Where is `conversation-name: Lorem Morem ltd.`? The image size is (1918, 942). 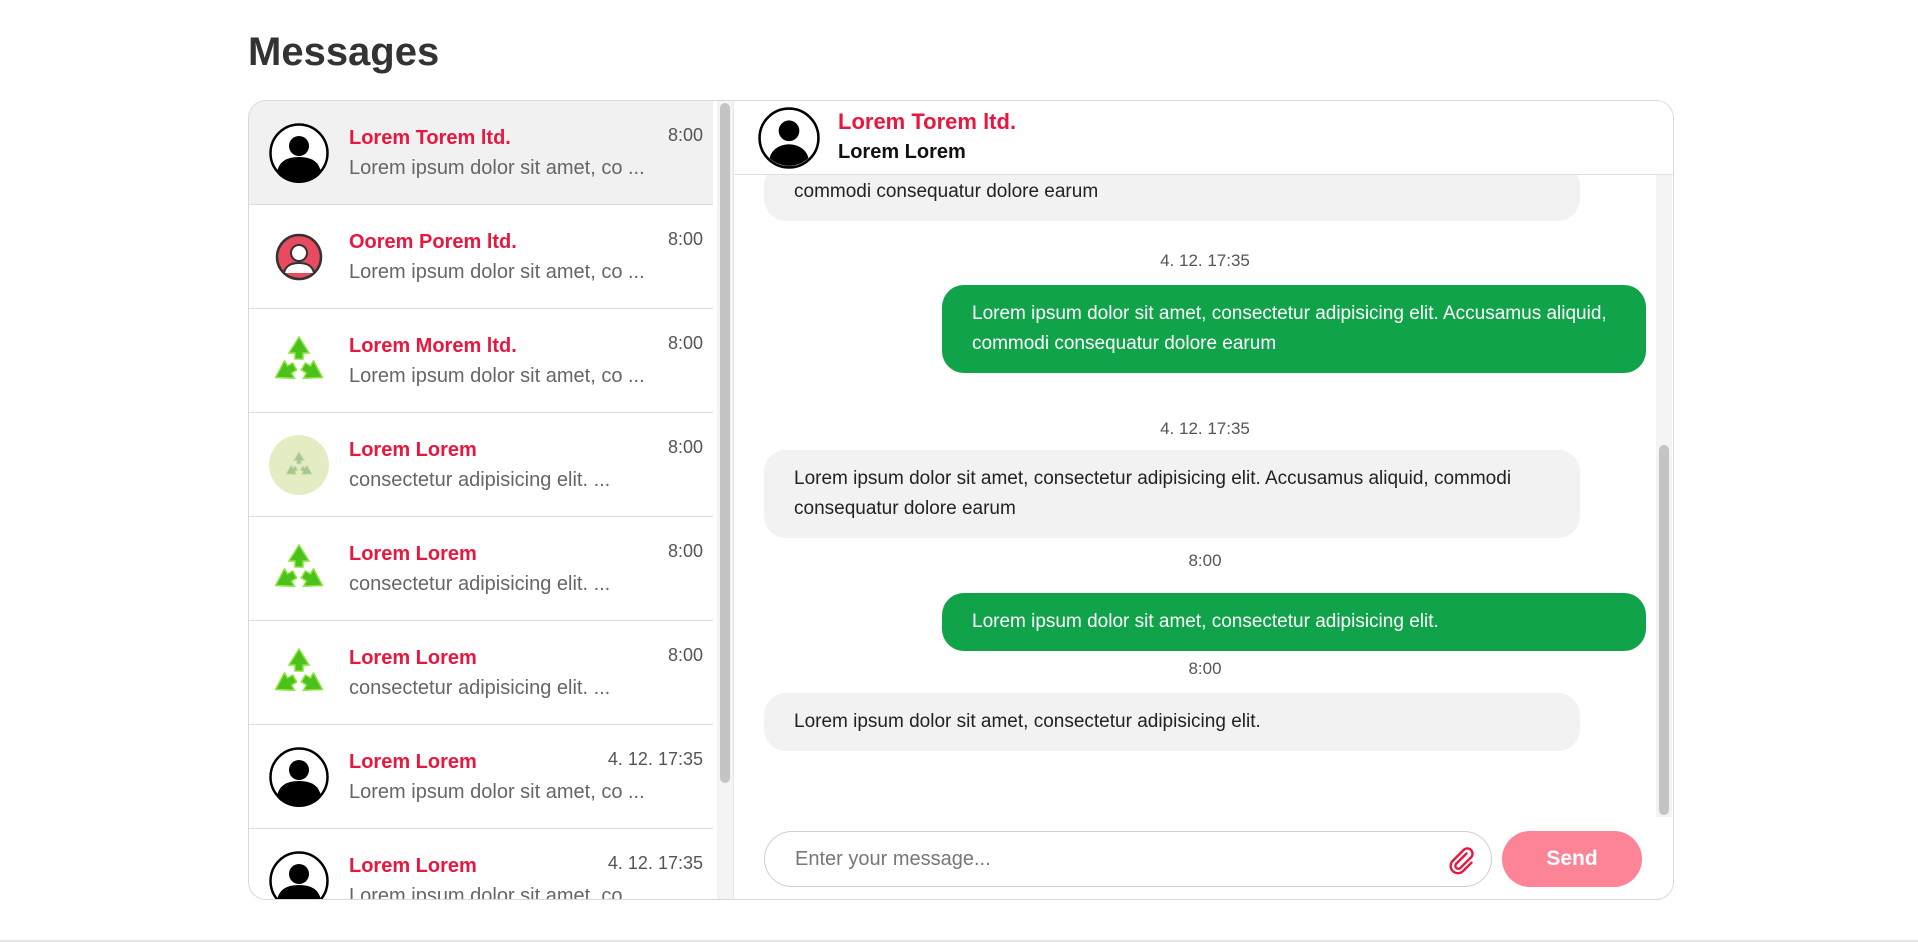
conversation-name: Lorem Morem ltd. is located at coordinates (433, 346).